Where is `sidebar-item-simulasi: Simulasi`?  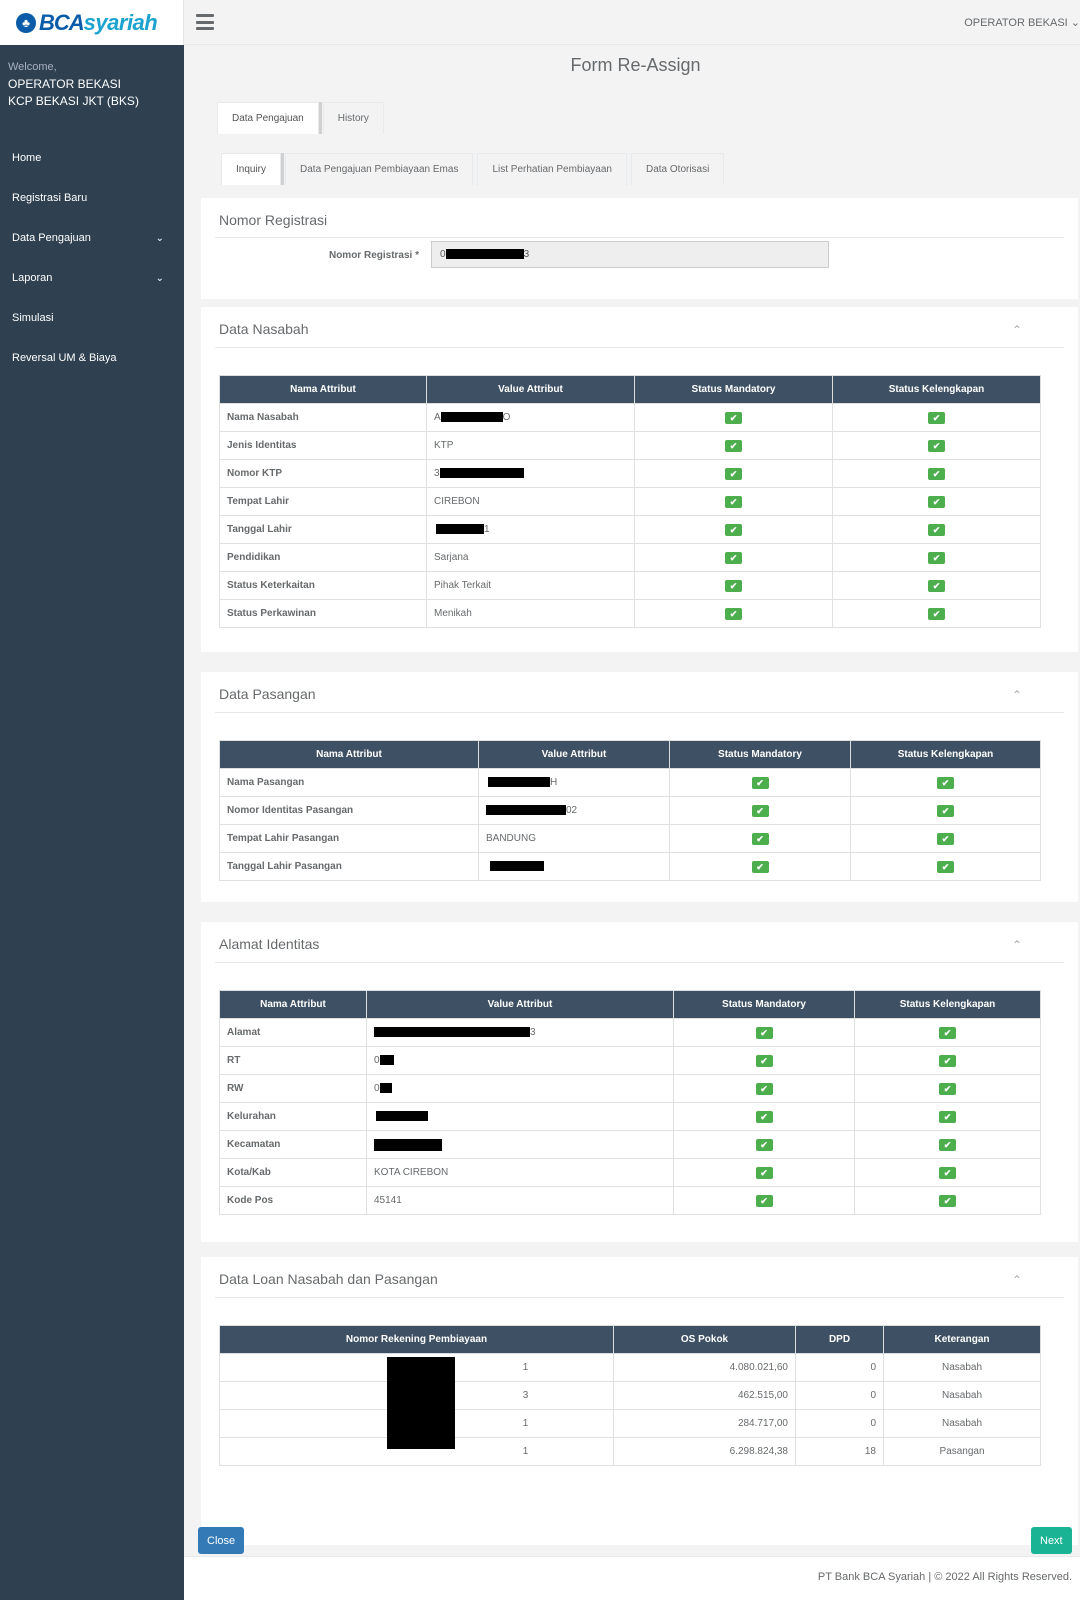 sidebar-item-simulasi: Simulasi is located at coordinates (92, 318).